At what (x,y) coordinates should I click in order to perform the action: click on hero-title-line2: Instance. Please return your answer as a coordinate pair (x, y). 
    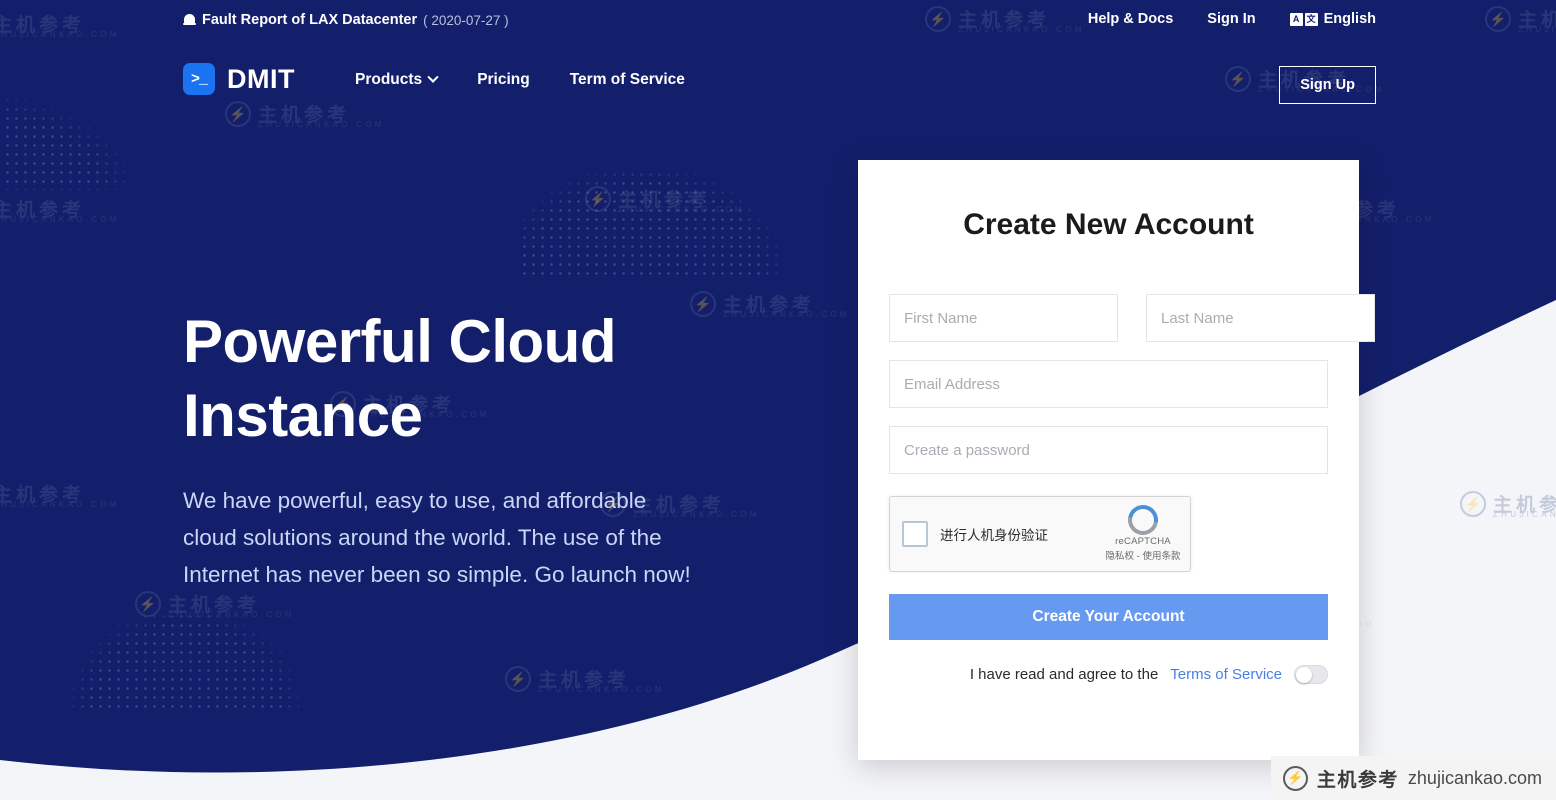
    Looking at the image, I should click on (303, 416).